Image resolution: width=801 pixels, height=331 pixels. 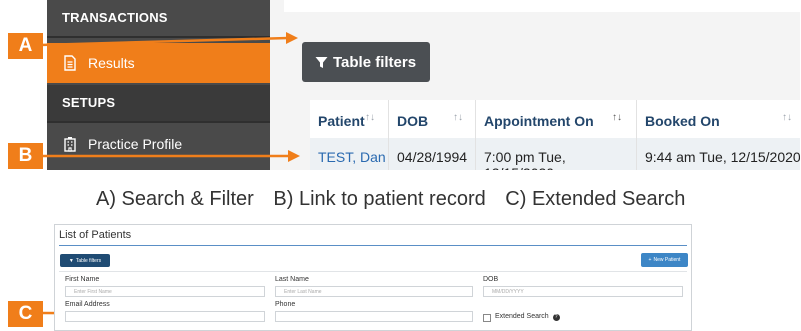 I want to click on toolbar-divider, so click(x=373, y=271).